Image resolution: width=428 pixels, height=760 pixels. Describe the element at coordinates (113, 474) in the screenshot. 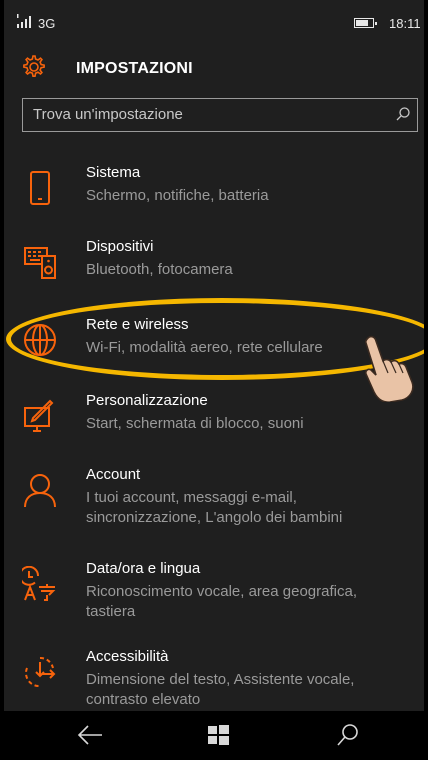

I see `item-label: Account` at that location.